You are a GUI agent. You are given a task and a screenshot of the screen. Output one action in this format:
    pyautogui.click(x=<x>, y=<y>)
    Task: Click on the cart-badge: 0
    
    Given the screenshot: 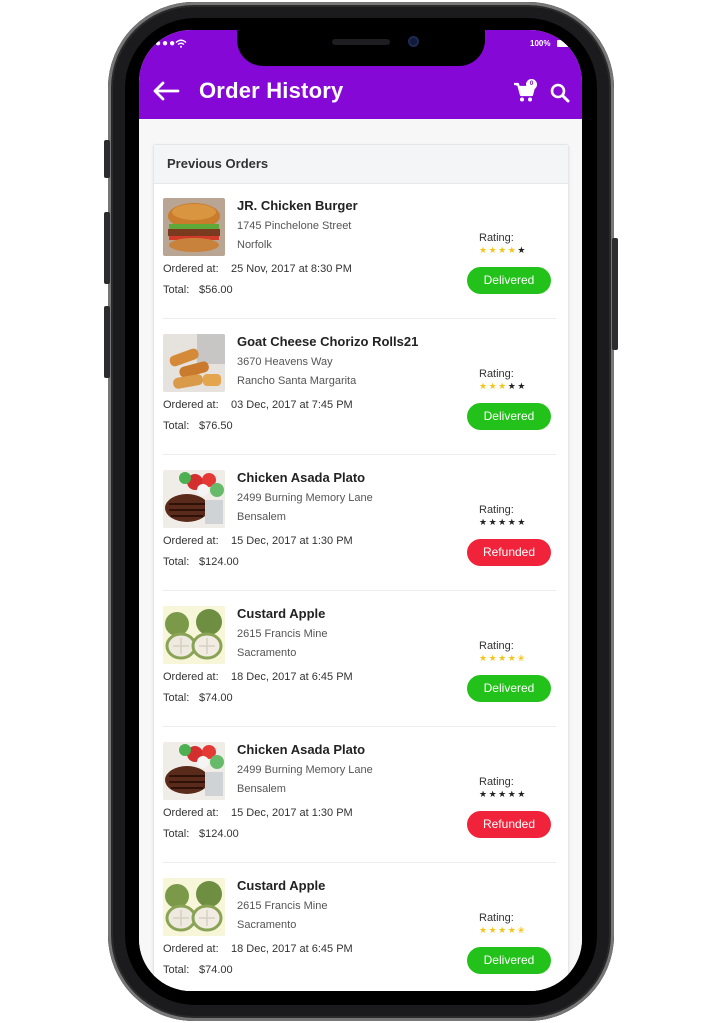 What is the action you would take?
    pyautogui.click(x=531, y=84)
    